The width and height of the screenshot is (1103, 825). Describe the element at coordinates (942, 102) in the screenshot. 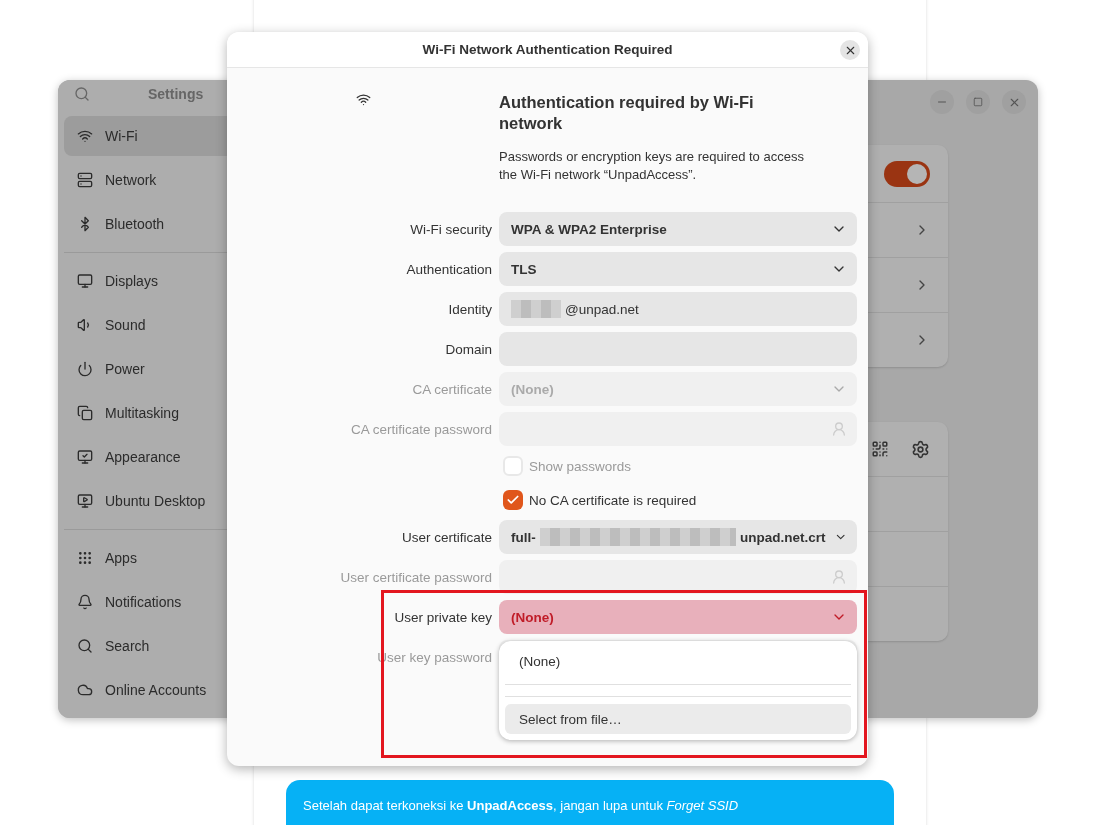

I see `minimize-button` at that location.